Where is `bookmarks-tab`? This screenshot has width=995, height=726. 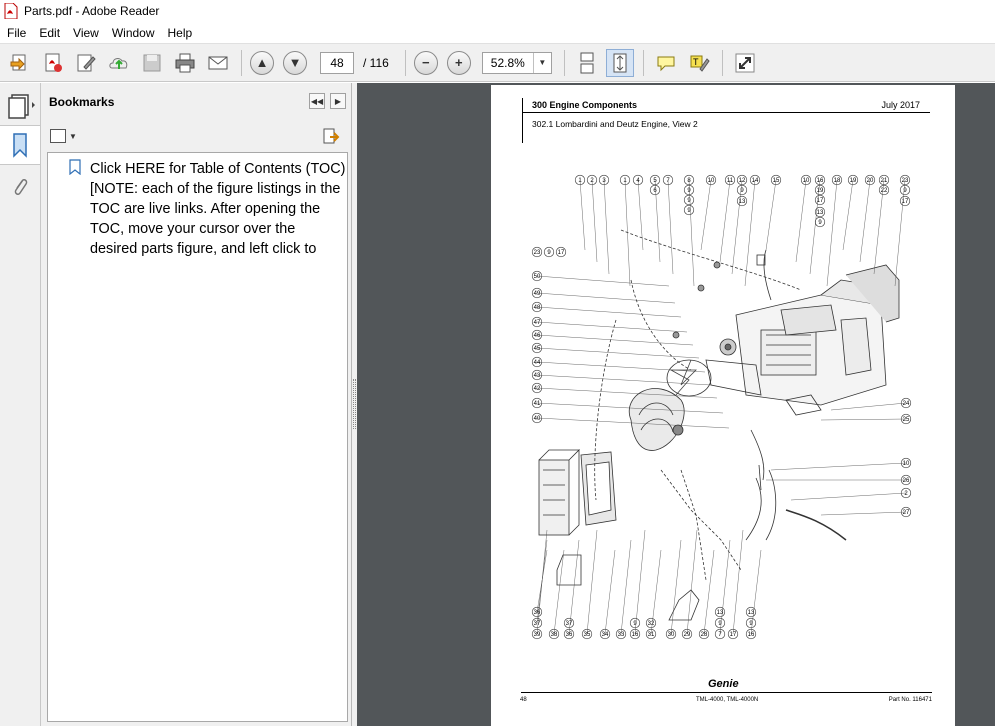 bookmarks-tab is located at coordinates (20, 145).